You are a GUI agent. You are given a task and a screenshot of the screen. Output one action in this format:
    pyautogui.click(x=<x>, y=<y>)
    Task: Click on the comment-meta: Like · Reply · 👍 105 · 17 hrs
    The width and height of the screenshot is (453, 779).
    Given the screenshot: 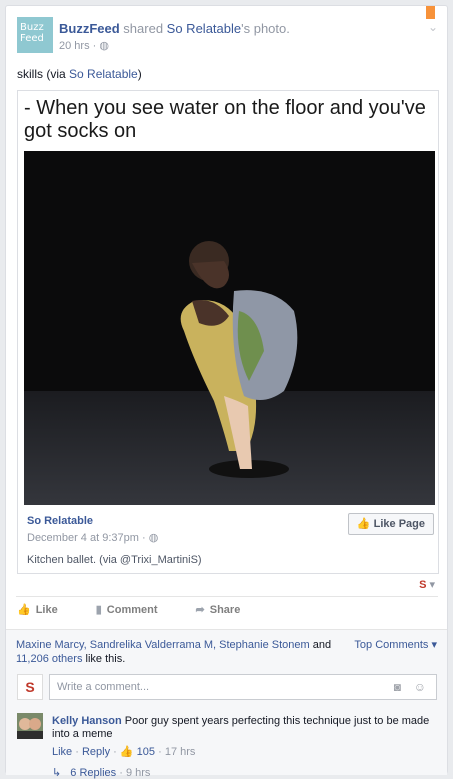 What is the action you would take?
    pyautogui.click(x=124, y=752)
    